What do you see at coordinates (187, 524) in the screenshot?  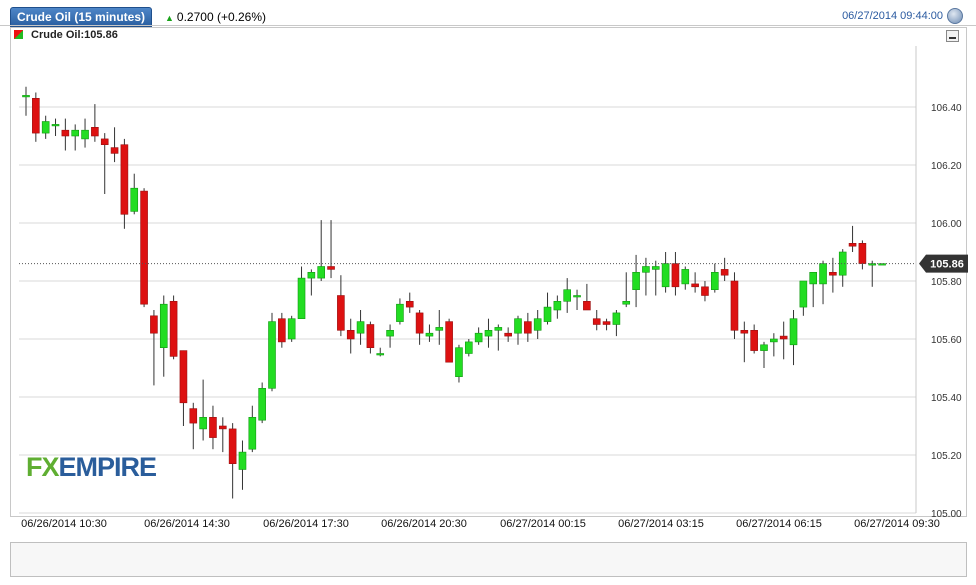 I see `x-tick-label: 06/26/2014 14:30` at bounding box center [187, 524].